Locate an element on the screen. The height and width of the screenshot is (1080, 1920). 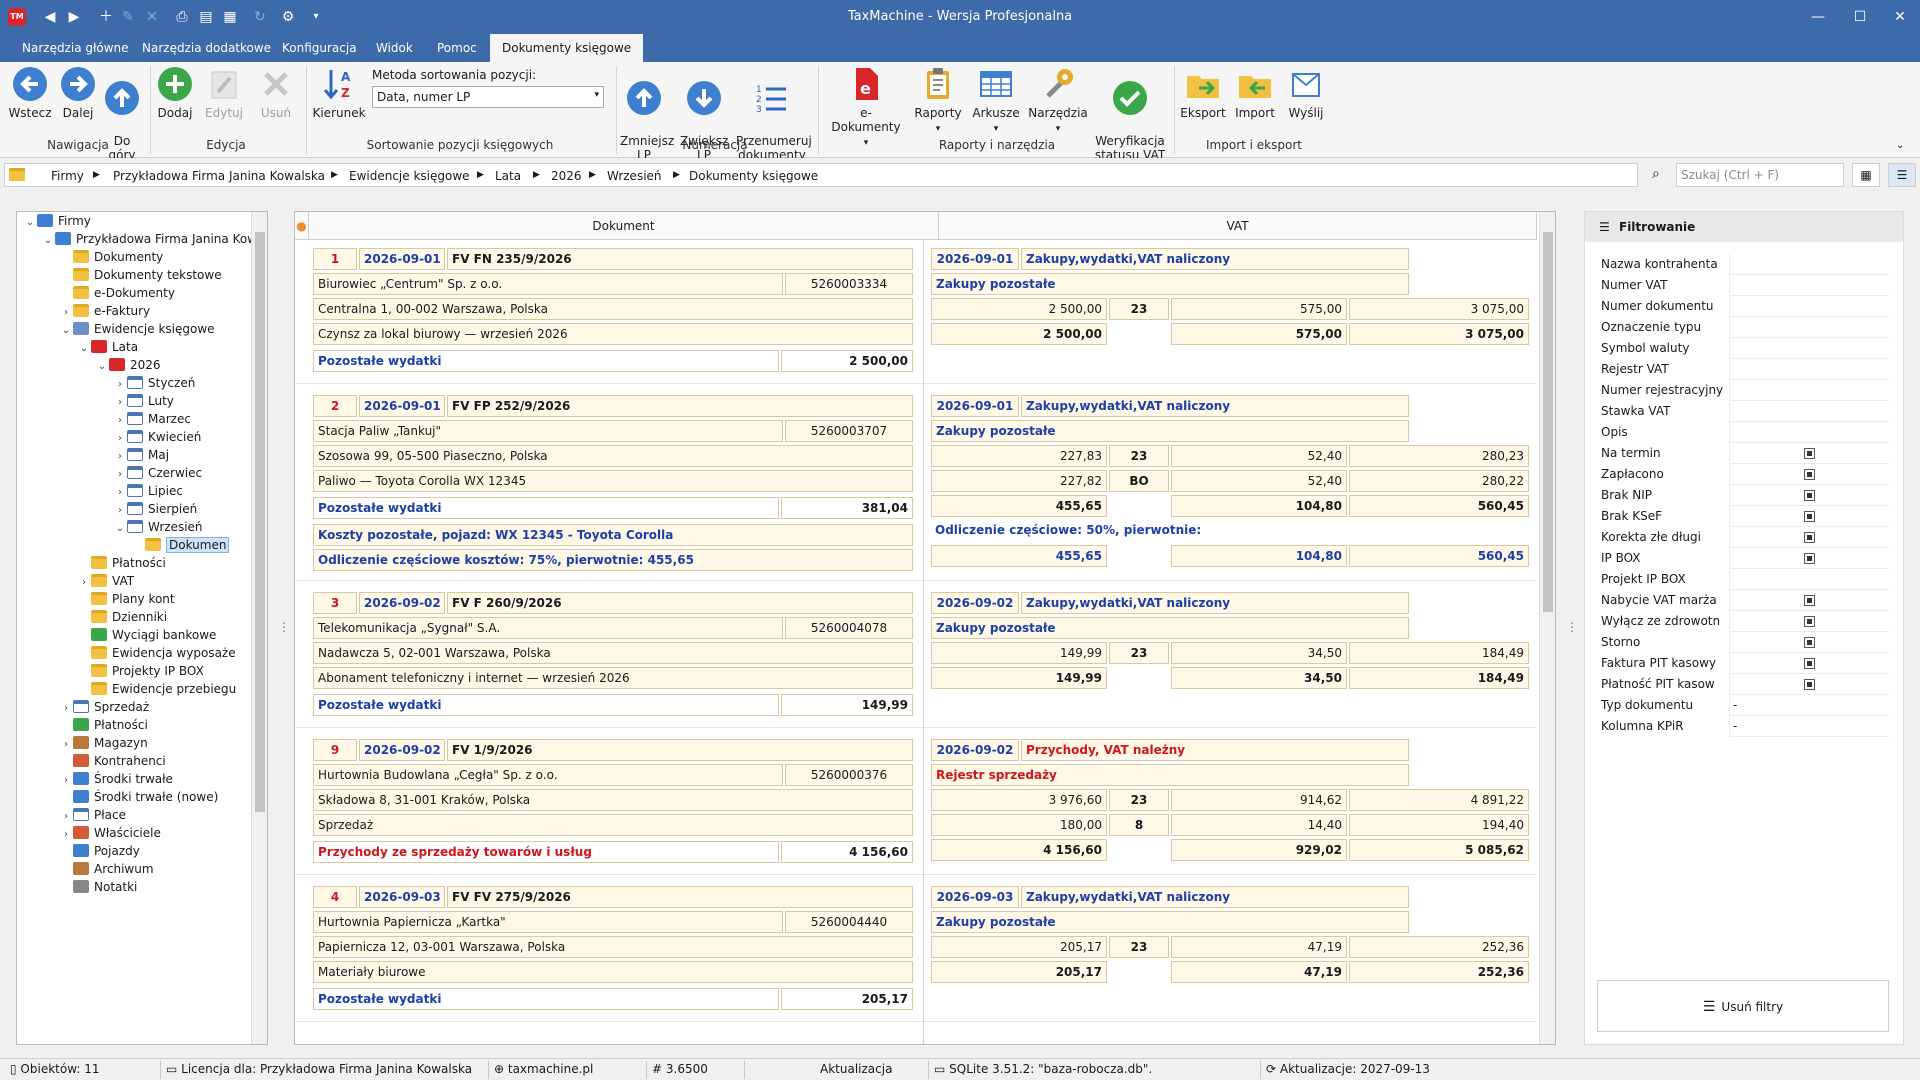
breadcrumb-item: 2026 is located at coordinates (566, 176).